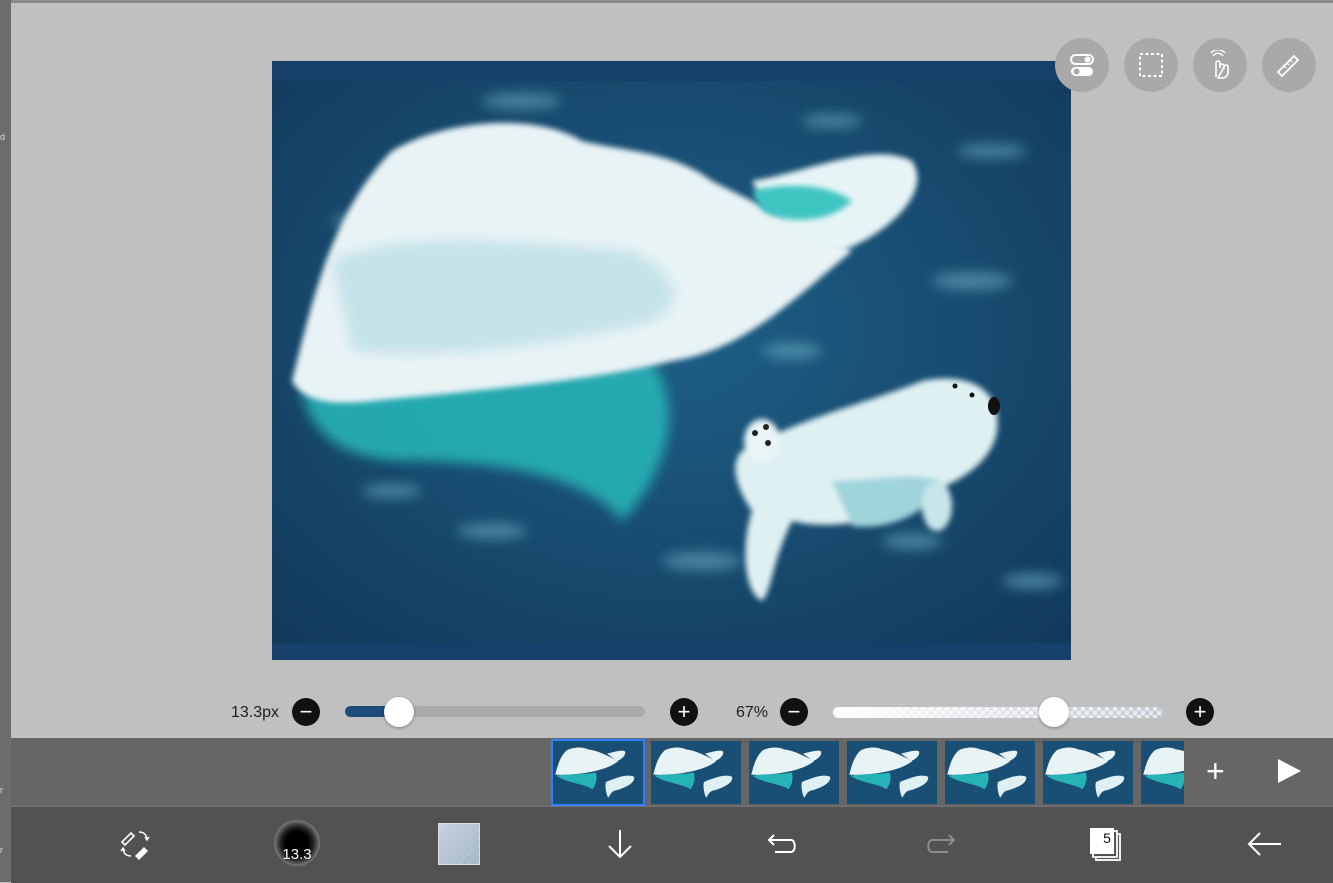  What do you see at coordinates (1107, 838) in the screenshot?
I see `layer-count: 5` at bounding box center [1107, 838].